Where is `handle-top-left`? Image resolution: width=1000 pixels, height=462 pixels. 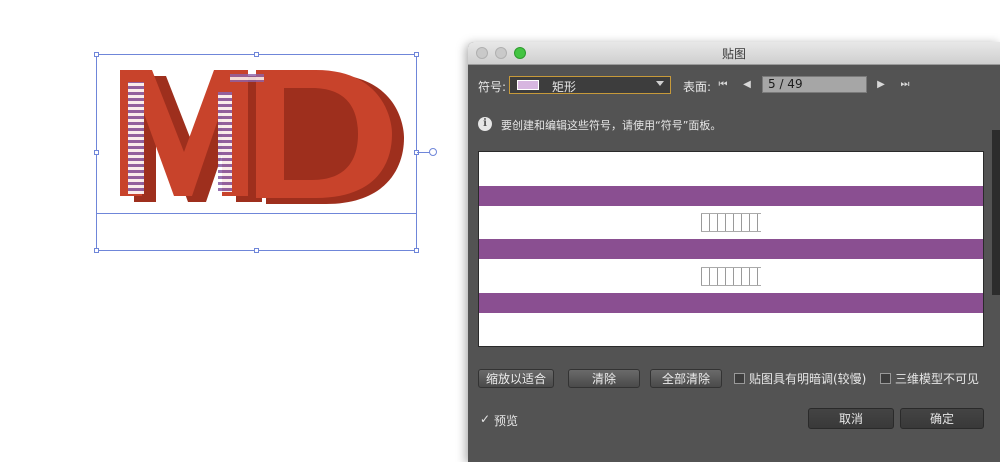 handle-top-left is located at coordinates (96, 54).